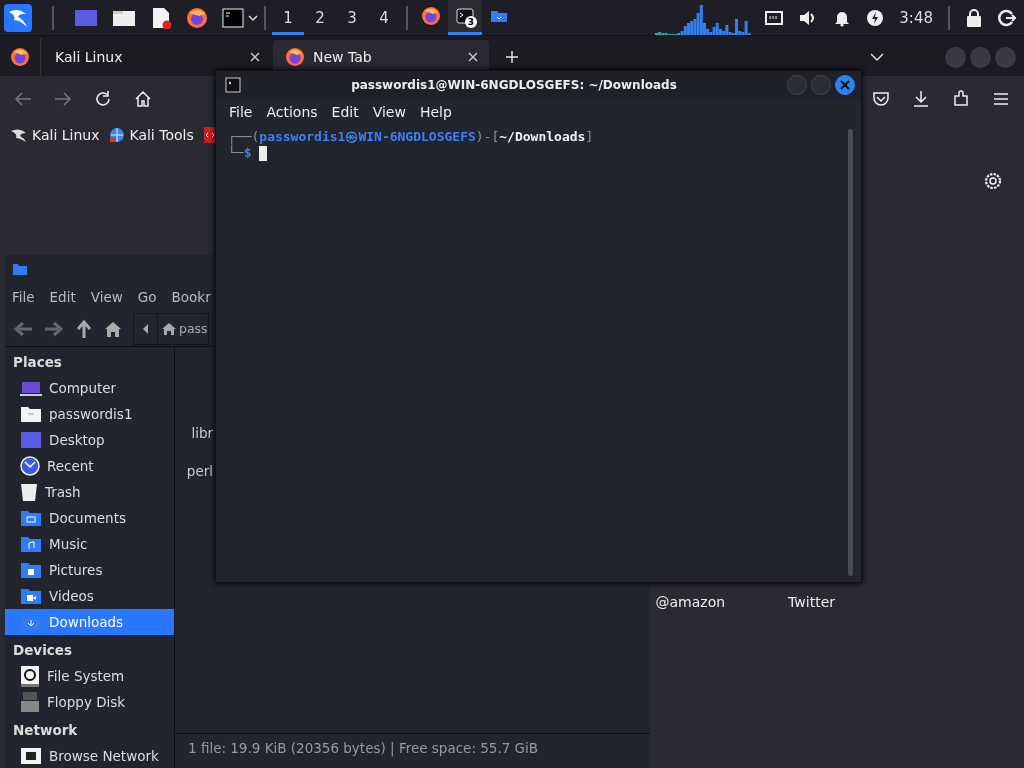  What do you see at coordinates (412, 747) in the screenshot?
I see `status-bar: 1 file: 19.9 KiB (20356 bytes) | Free space: 55.7 GiB` at bounding box center [412, 747].